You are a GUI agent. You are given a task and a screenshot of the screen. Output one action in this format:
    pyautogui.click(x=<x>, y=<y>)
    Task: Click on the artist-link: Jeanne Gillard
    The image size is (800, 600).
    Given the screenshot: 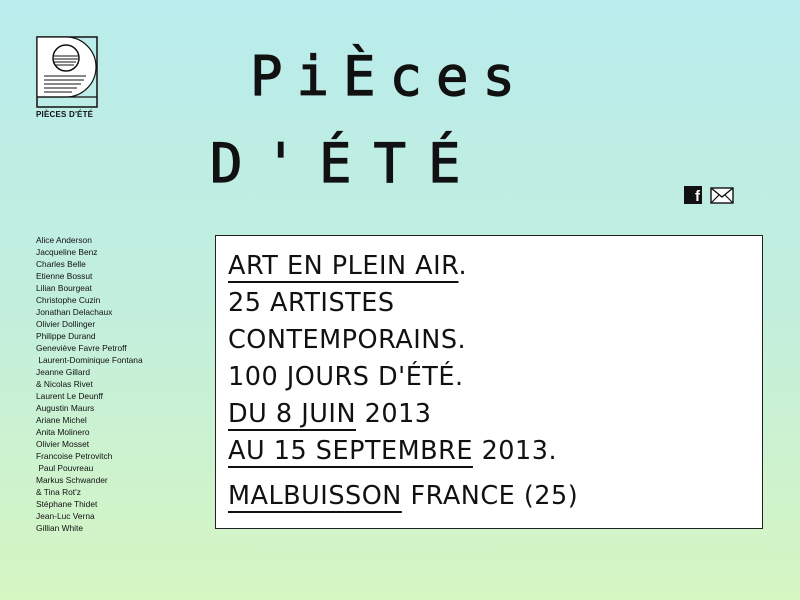 What is the action you would take?
    pyautogui.click(x=89, y=372)
    